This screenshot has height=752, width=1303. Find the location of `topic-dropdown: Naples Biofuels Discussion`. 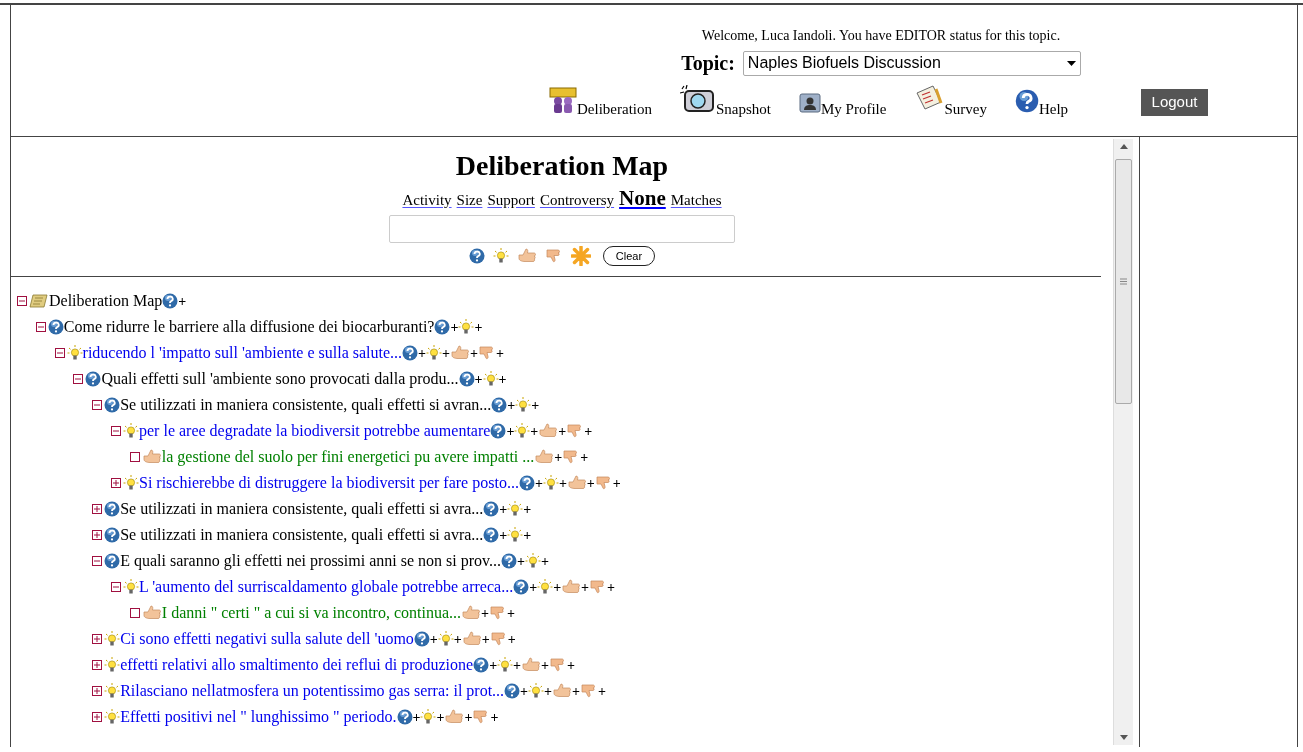

topic-dropdown: Naples Biofuels Discussion is located at coordinates (911, 63).